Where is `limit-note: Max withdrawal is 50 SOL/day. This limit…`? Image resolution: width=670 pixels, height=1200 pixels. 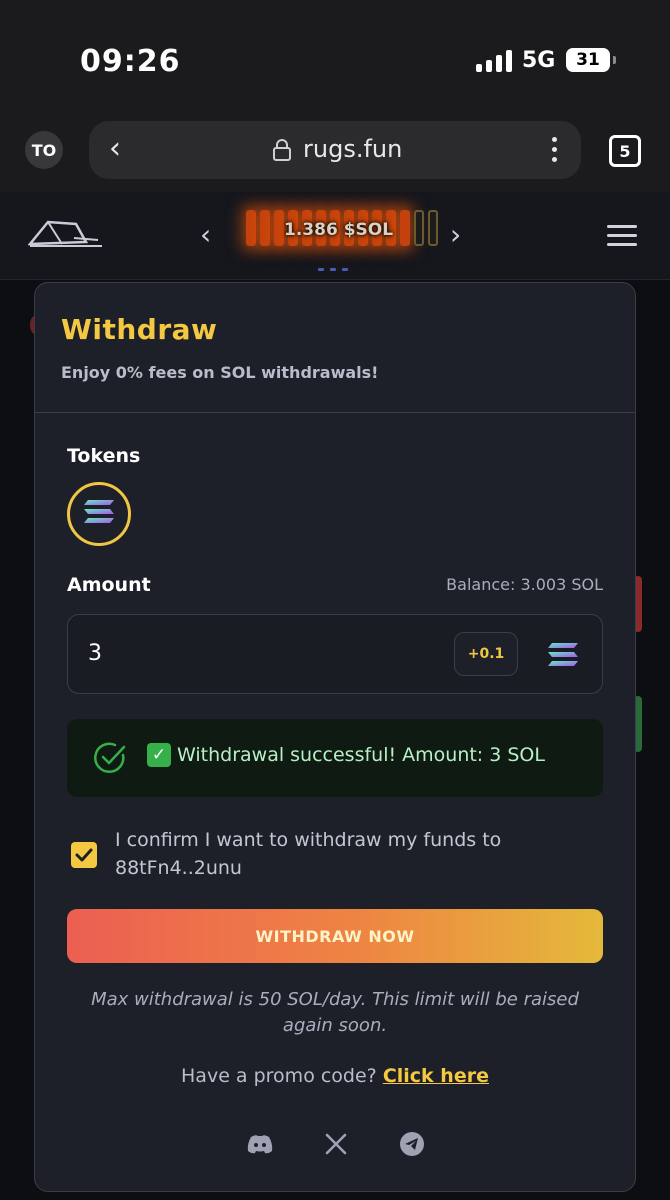
limit-note: Max withdrawal is 50 SOL/day. This limit… is located at coordinates (335, 1012).